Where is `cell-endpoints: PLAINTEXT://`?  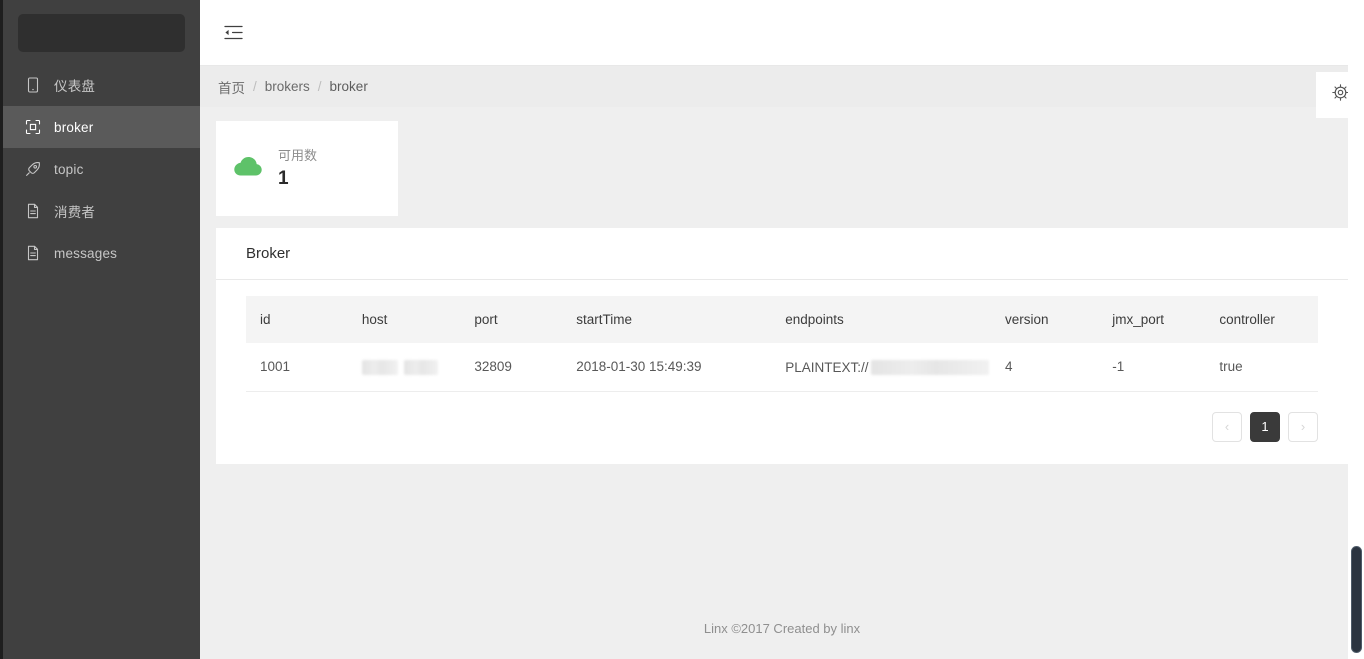
cell-endpoints: PLAINTEXT:// is located at coordinates (881, 367).